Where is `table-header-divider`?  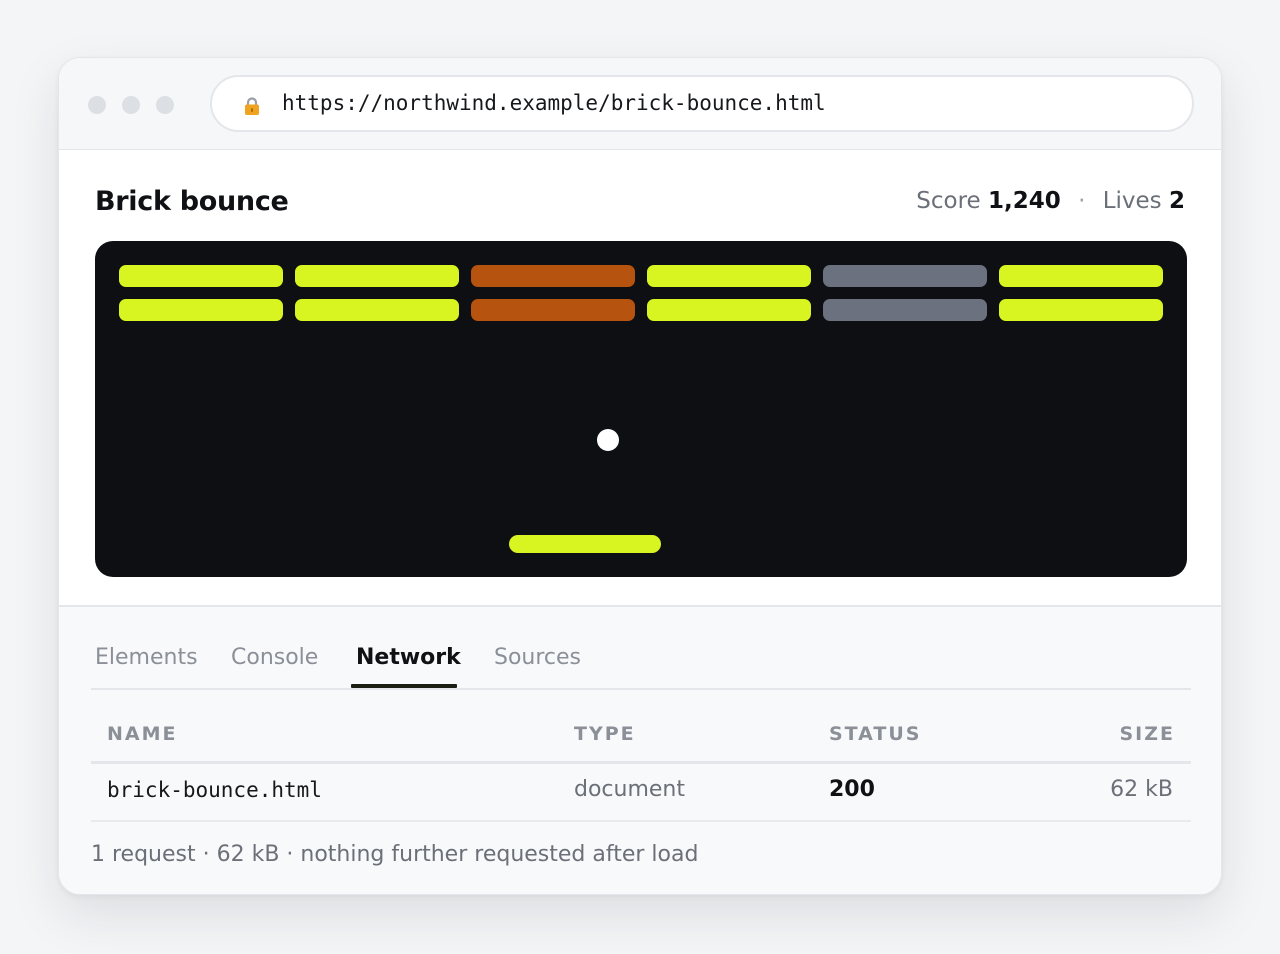 table-header-divider is located at coordinates (641, 762).